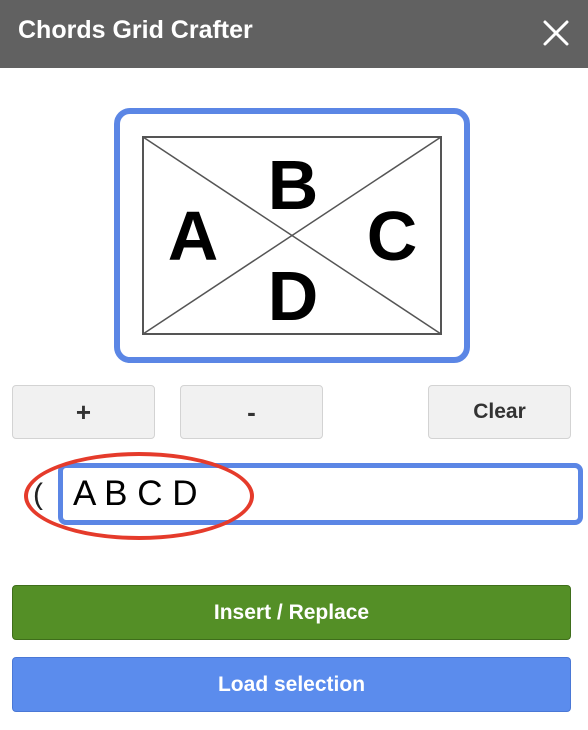 The image size is (588, 730). I want to click on chord-right: C, so click(392, 236).